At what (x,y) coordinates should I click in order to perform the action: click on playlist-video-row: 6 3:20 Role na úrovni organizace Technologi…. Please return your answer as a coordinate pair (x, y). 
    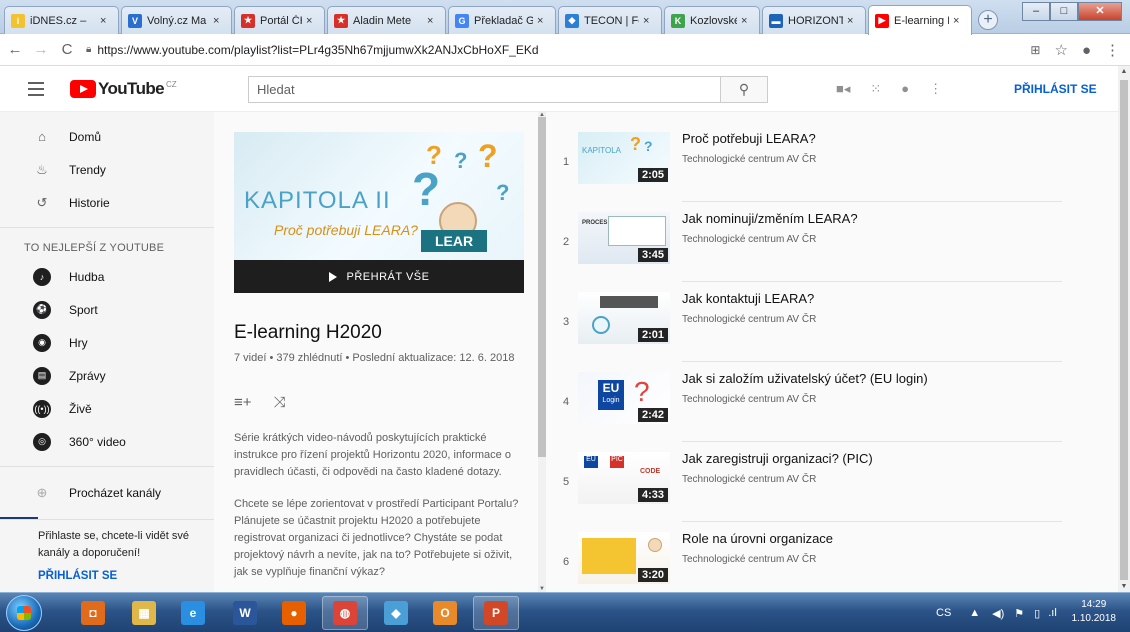
    Looking at the image, I should click on (809, 557).